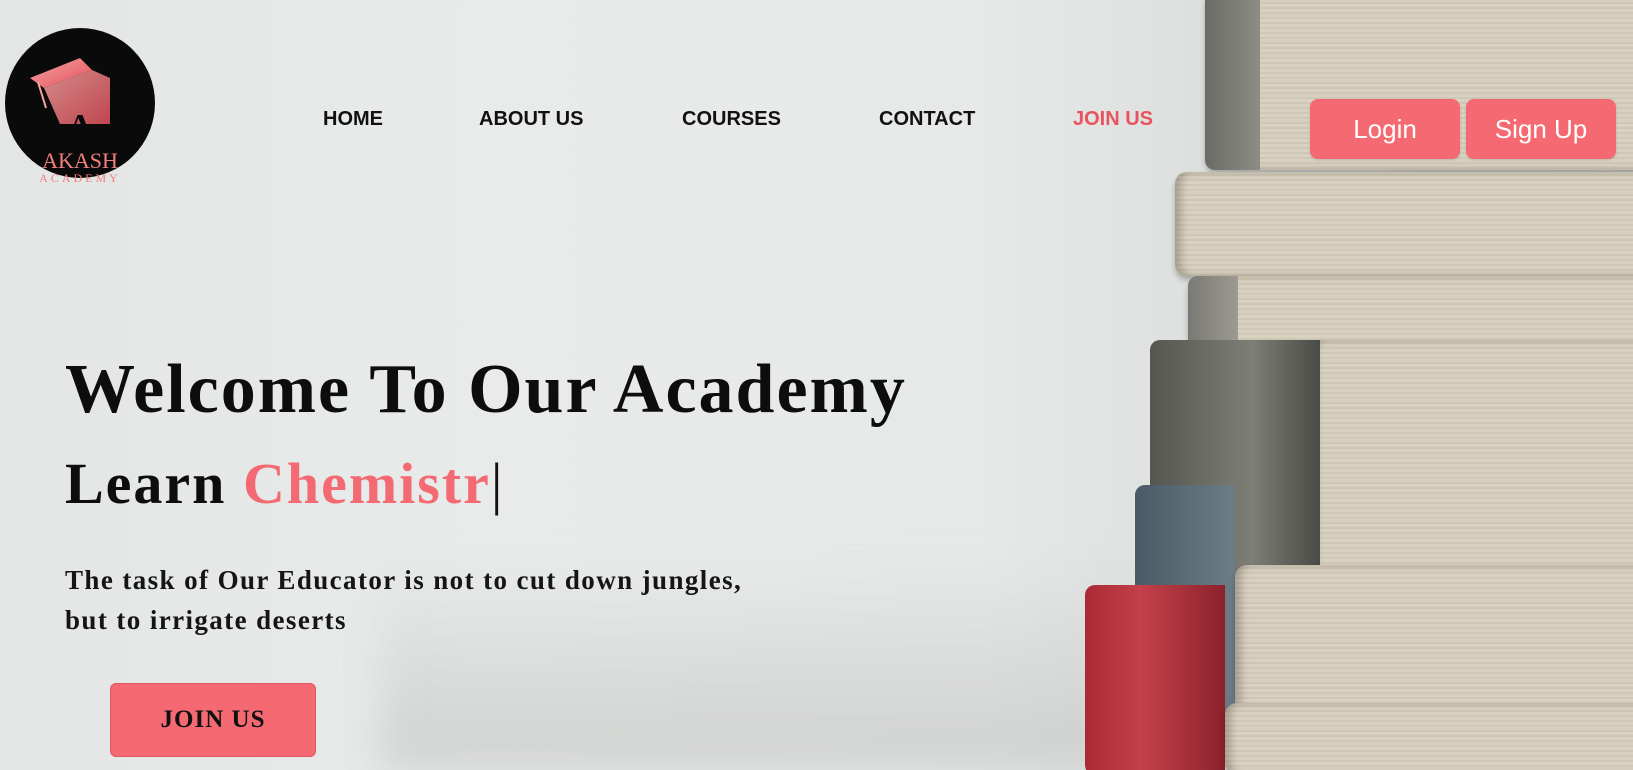 This screenshot has width=1633, height=770. I want to click on hero-subtitle: Learn Chemistr|, so click(285, 483).